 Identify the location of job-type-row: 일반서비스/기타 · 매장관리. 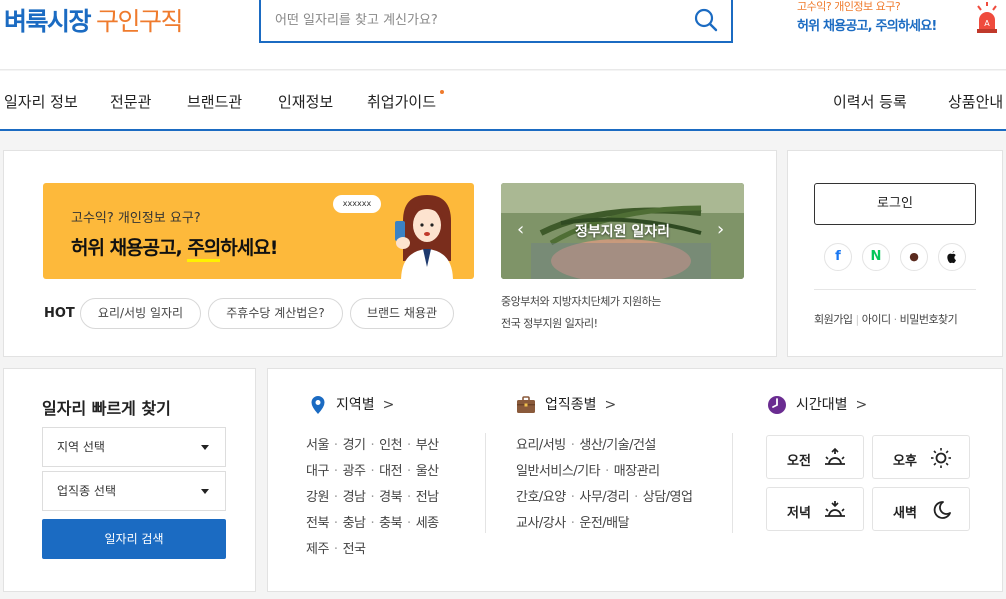
(604, 472).